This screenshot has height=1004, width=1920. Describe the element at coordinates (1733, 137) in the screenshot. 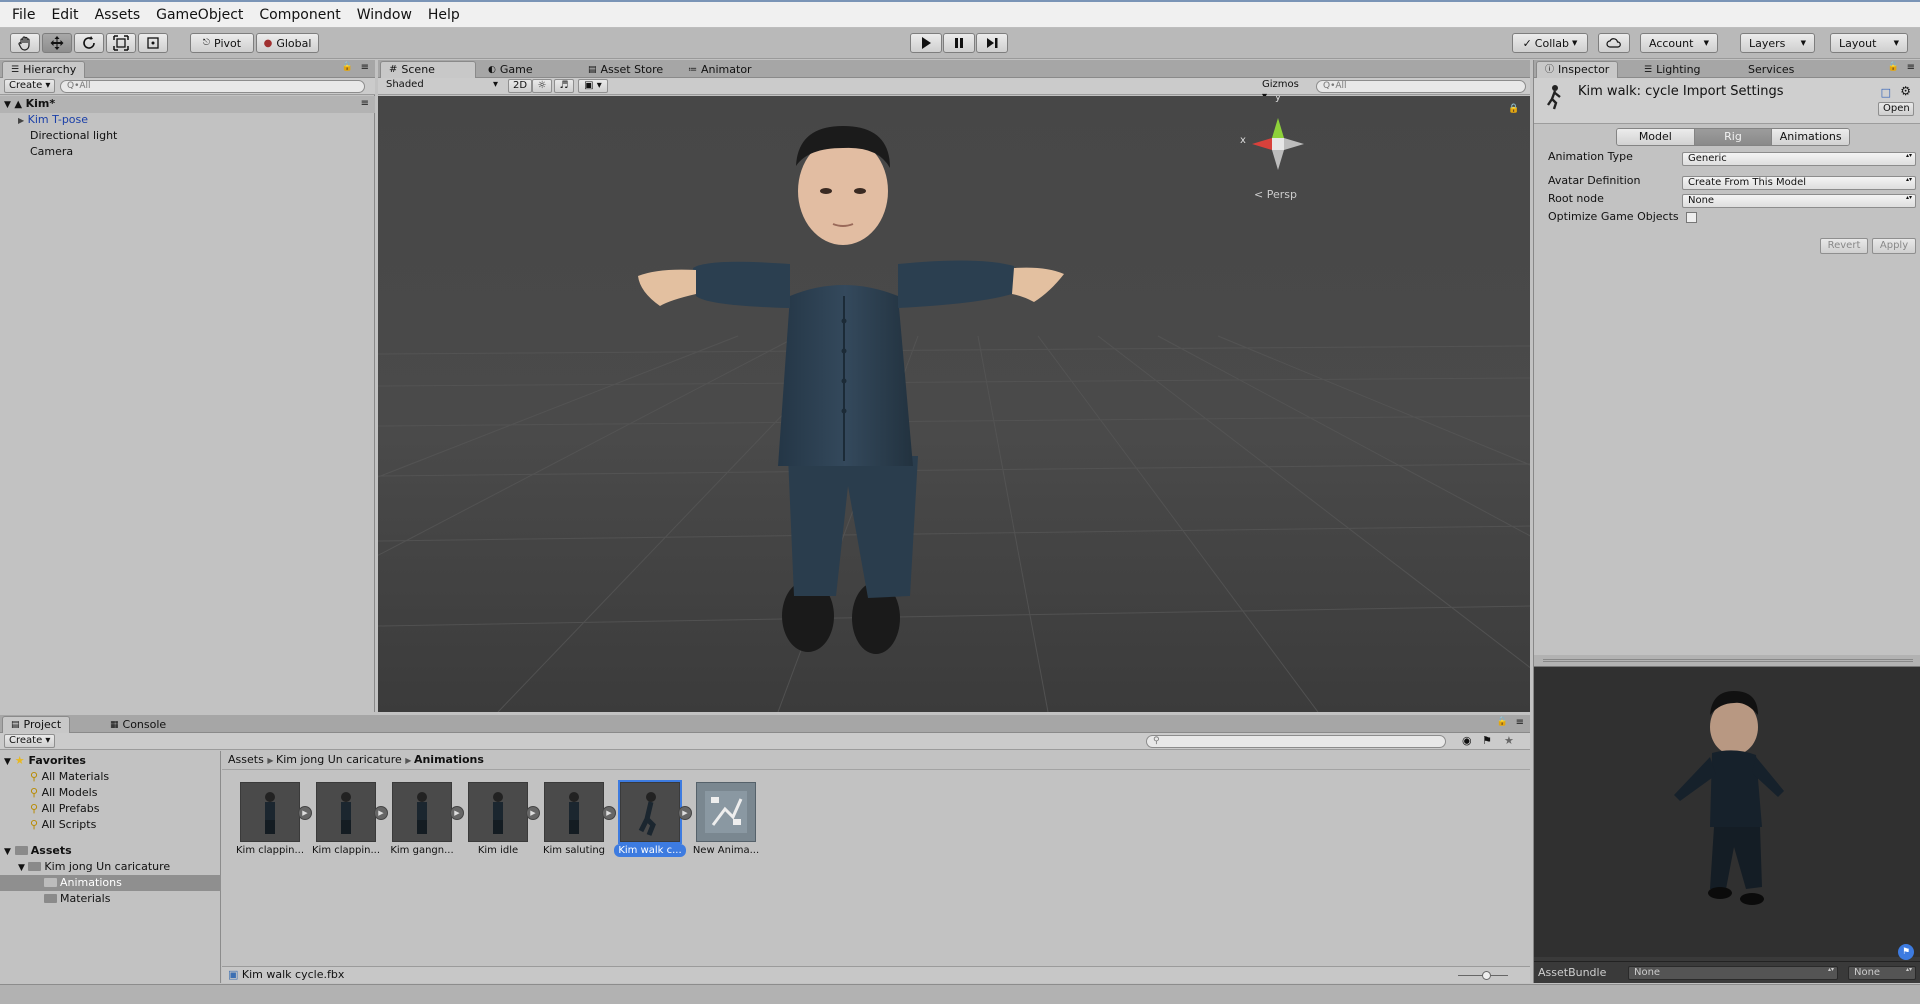

I see `subtab-rig: Rig` at that location.